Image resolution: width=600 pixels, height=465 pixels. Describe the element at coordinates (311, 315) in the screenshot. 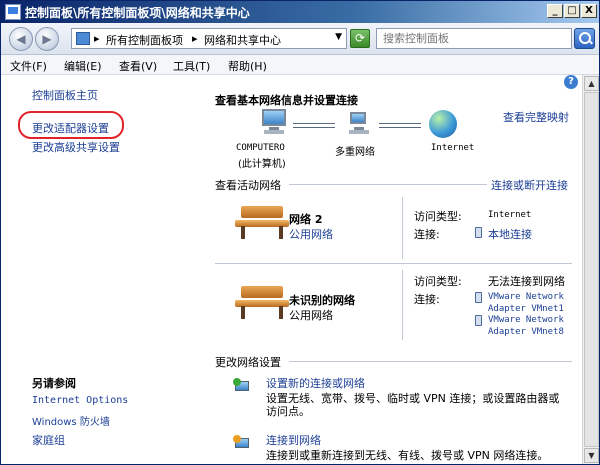

I see `network-type: 公用网络` at that location.